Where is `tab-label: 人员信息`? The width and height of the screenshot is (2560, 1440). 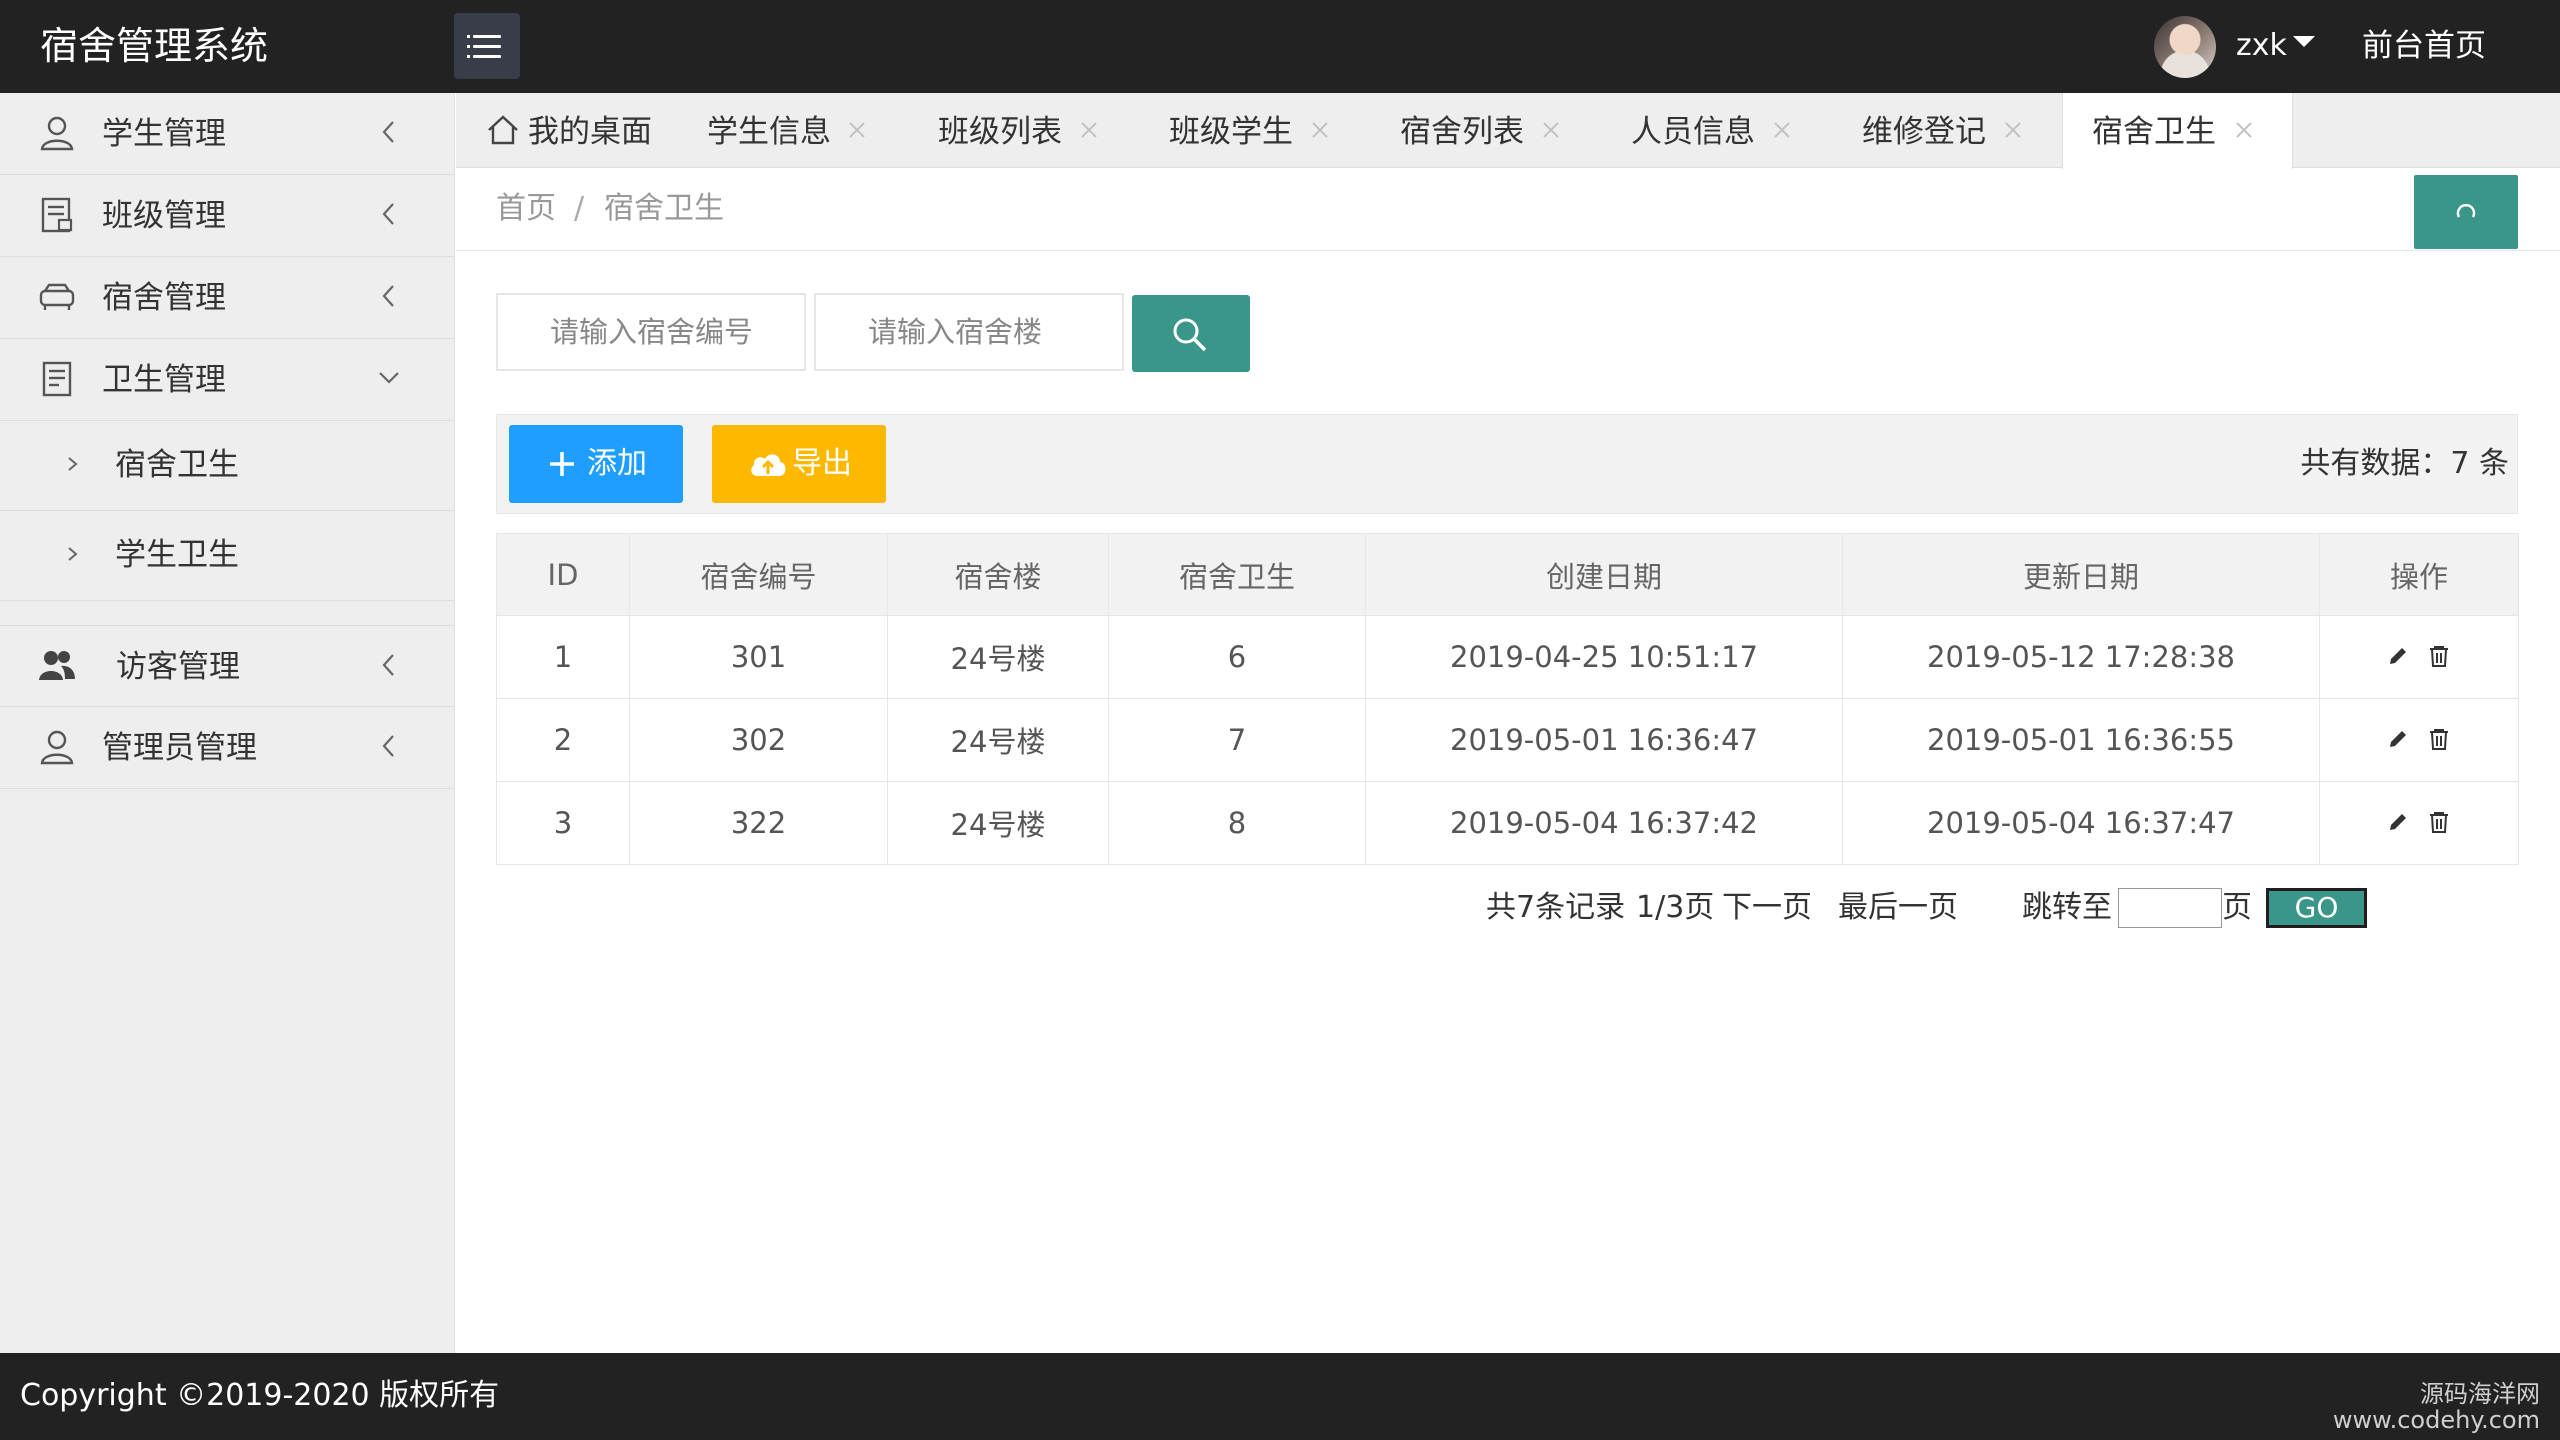 tab-label: 人员信息 is located at coordinates (1693, 132).